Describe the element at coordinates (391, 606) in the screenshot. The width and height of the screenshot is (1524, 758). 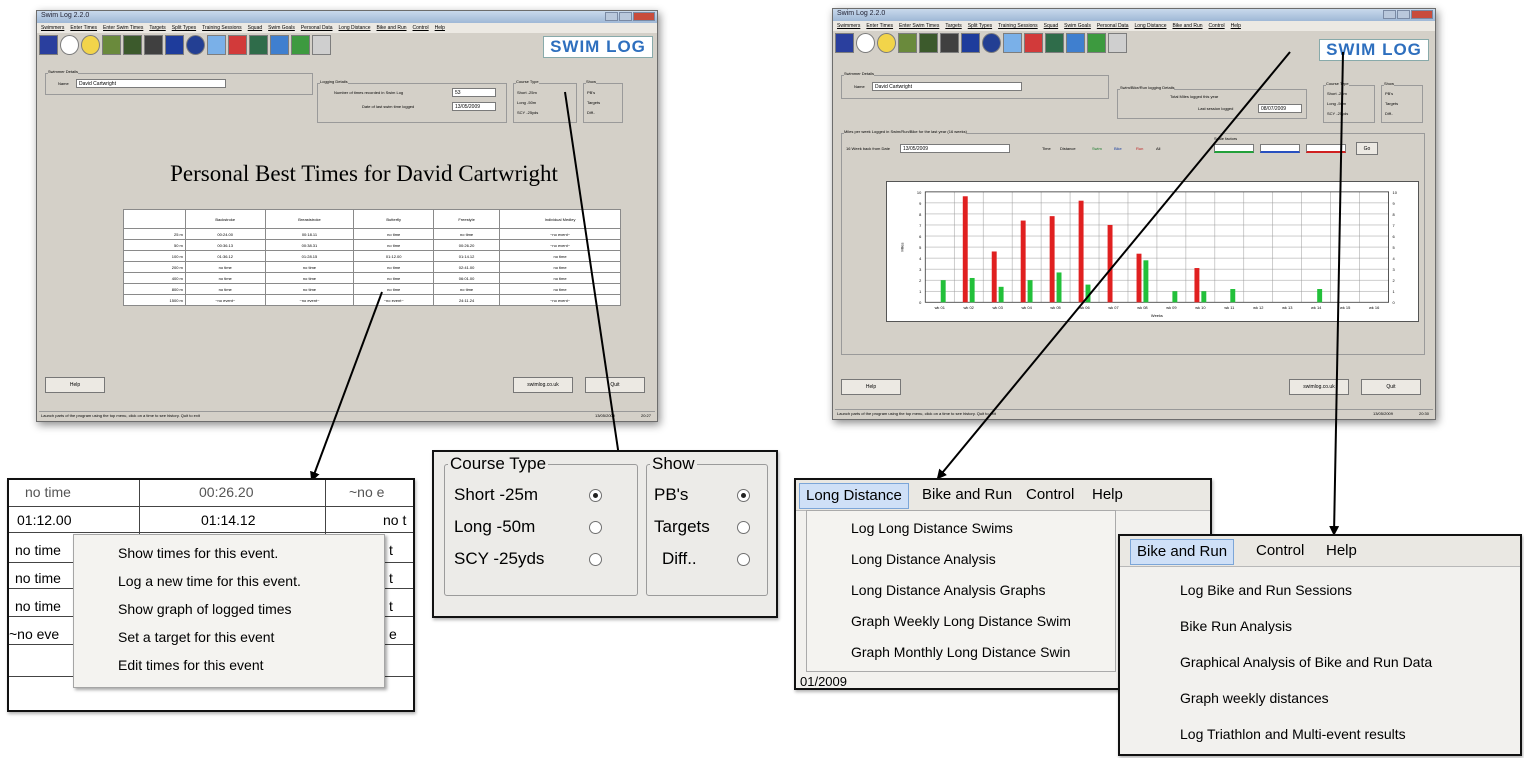
I see `cell-right-3: t` at that location.